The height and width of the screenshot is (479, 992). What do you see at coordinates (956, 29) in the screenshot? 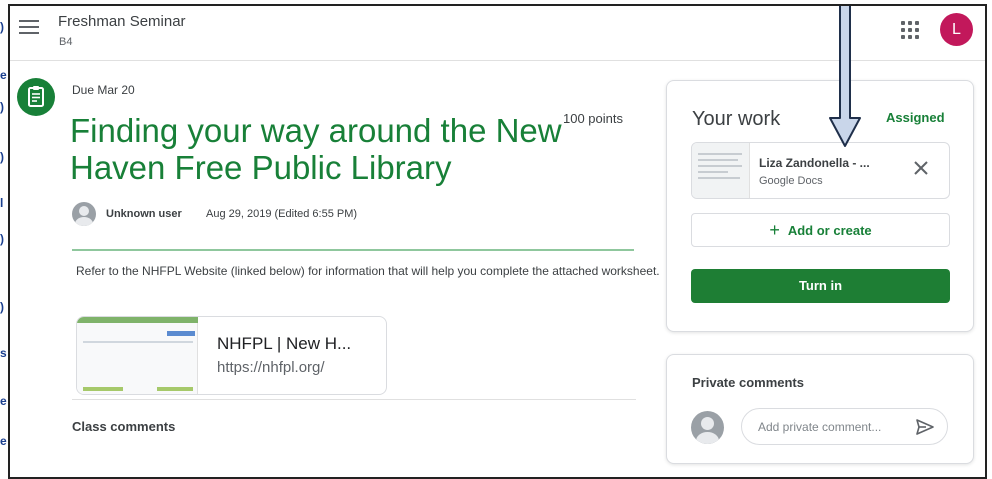
I see `account-avatar: L` at bounding box center [956, 29].